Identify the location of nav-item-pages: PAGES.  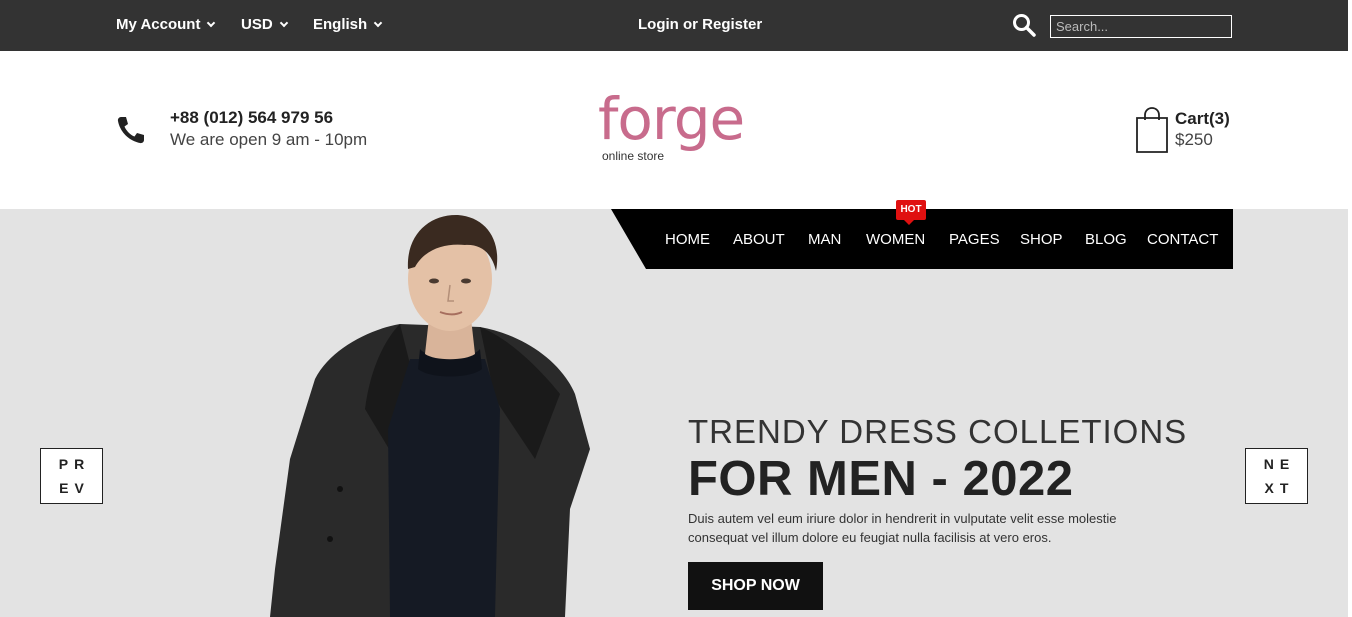
(974, 239).